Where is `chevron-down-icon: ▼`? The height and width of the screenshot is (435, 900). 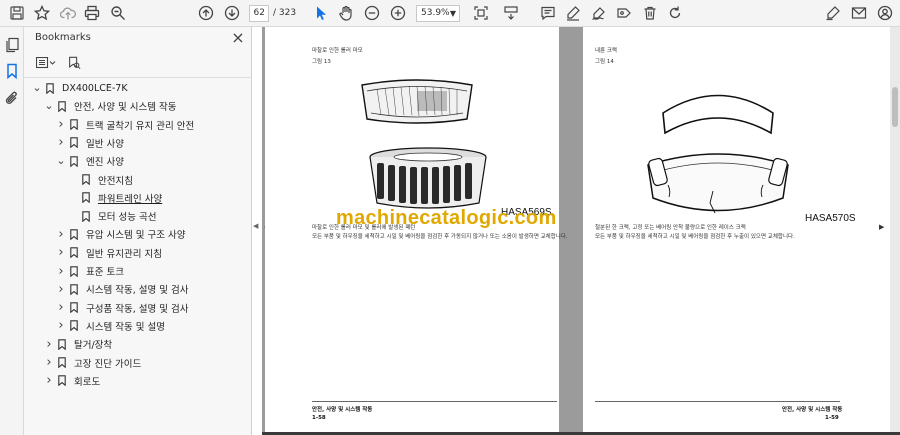 chevron-down-icon: ▼ is located at coordinates (452, 13).